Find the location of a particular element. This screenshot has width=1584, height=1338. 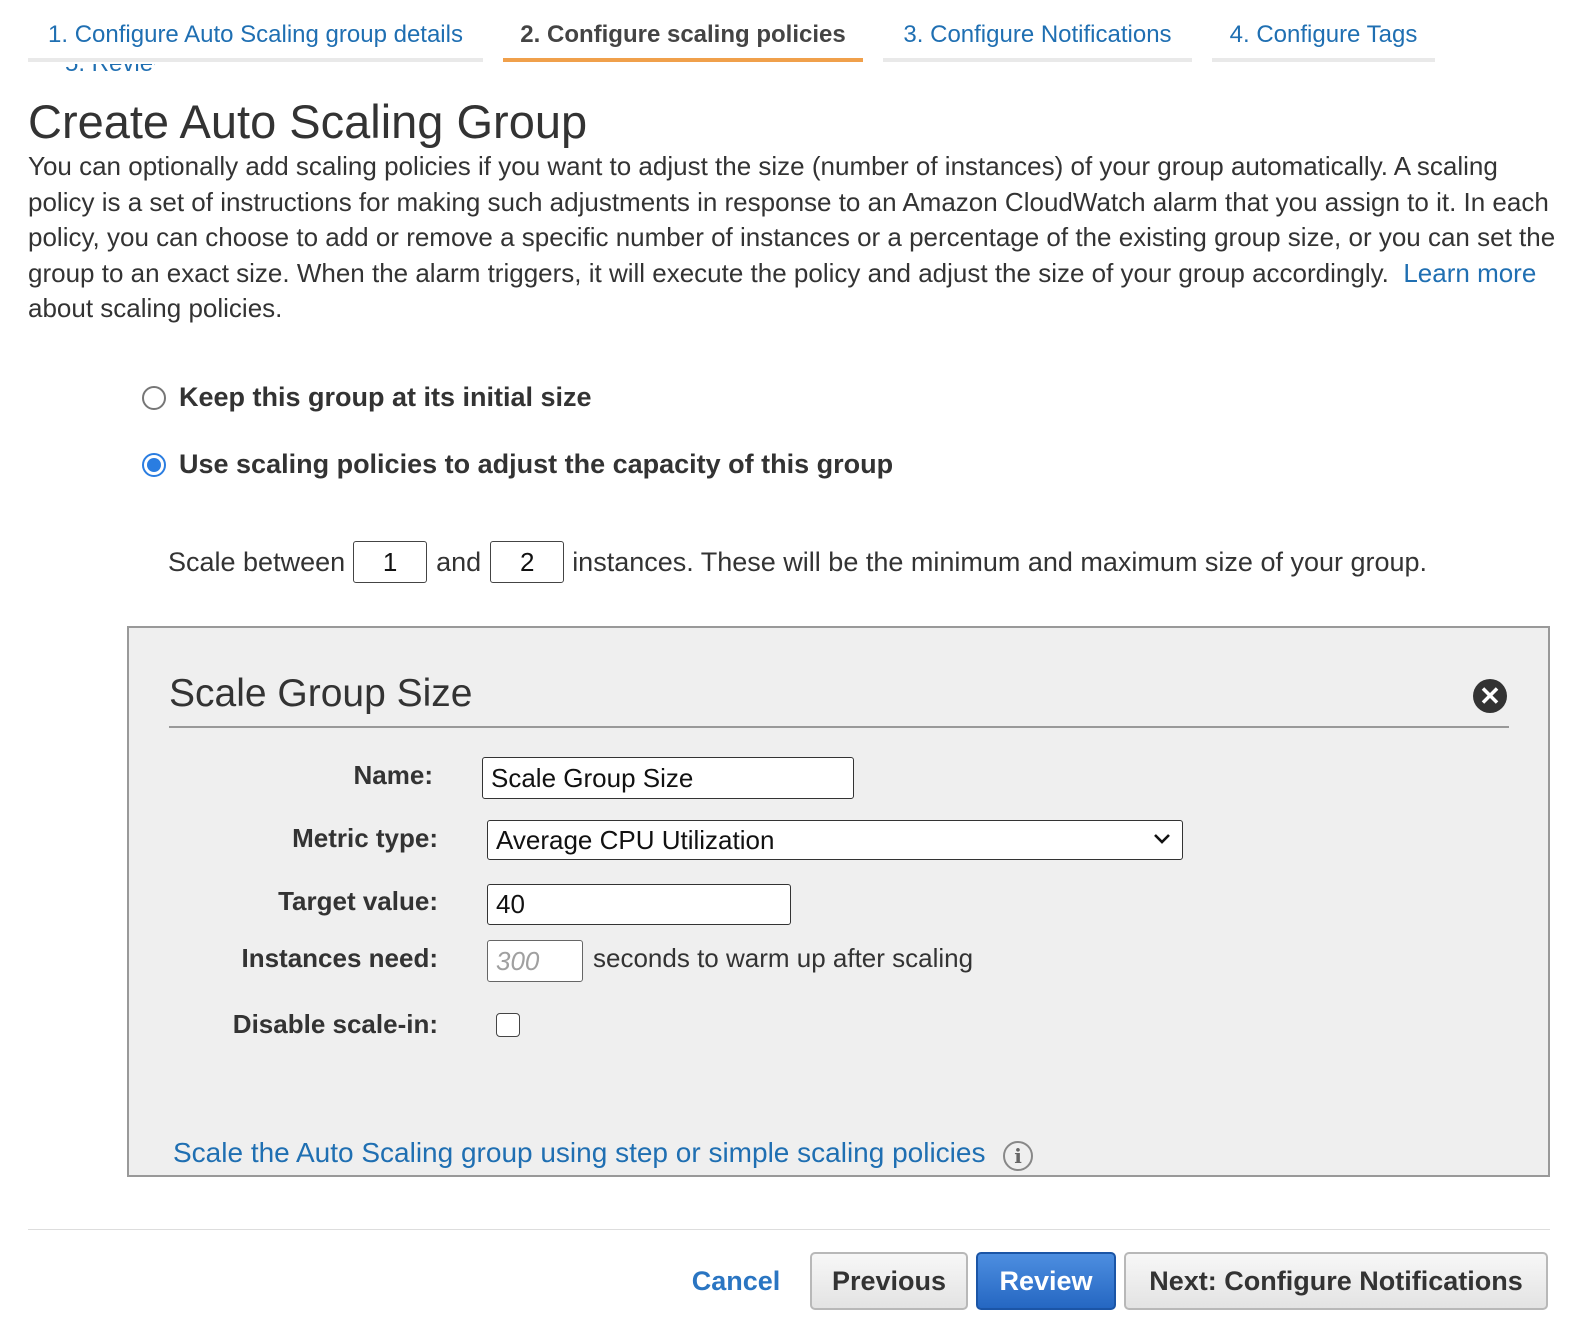

tab-configure-group-details: 1. Configure Auto Scaling group details is located at coordinates (255, 31).